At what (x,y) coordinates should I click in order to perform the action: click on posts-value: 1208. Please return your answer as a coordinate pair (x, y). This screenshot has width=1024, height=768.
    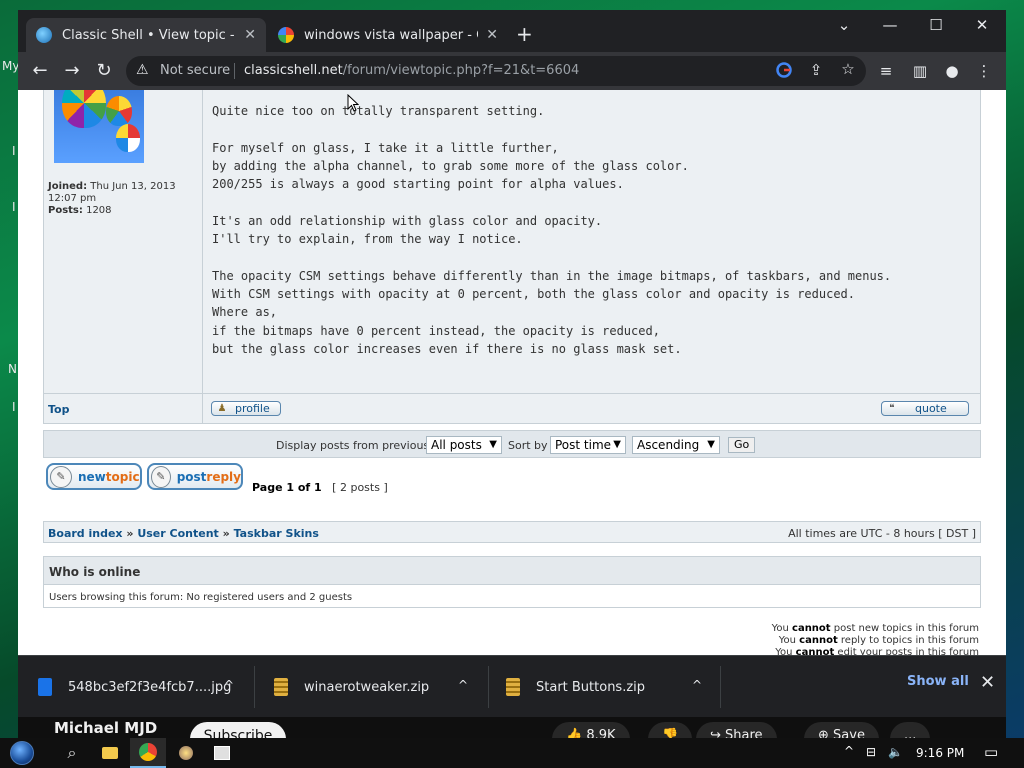
    Looking at the image, I should click on (99, 210).